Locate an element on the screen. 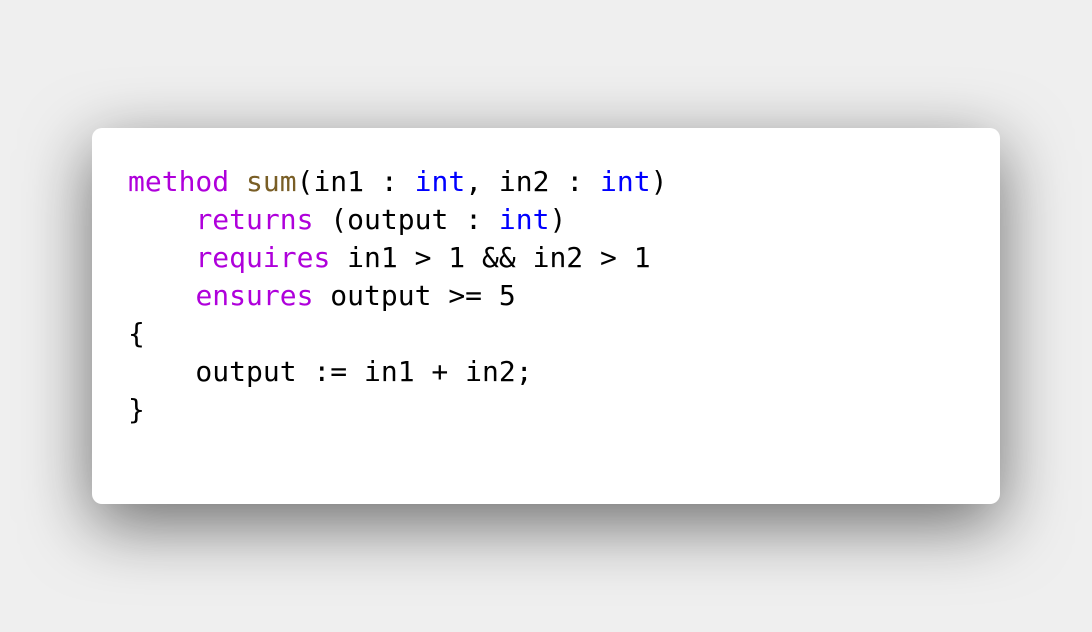  plain-token: in1 > 1 && in2 > 1 is located at coordinates (490, 257).